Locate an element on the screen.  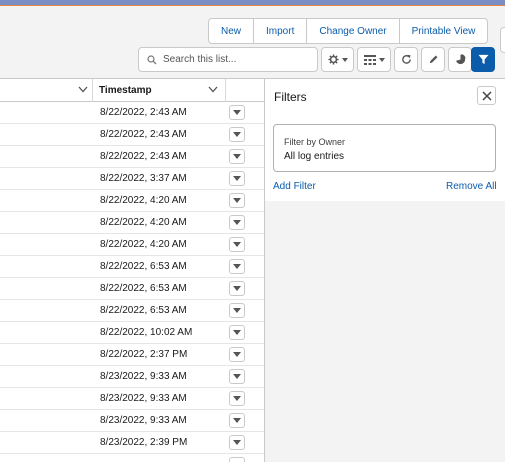
pencil-icon is located at coordinates (433, 59).